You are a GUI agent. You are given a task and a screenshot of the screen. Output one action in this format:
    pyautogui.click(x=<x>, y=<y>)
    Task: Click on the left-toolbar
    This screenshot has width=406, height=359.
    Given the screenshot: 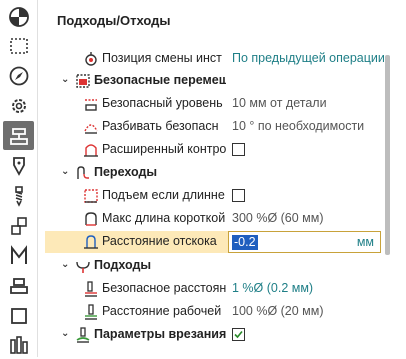 What is the action you would take?
    pyautogui.click(x=19, y=178)
    